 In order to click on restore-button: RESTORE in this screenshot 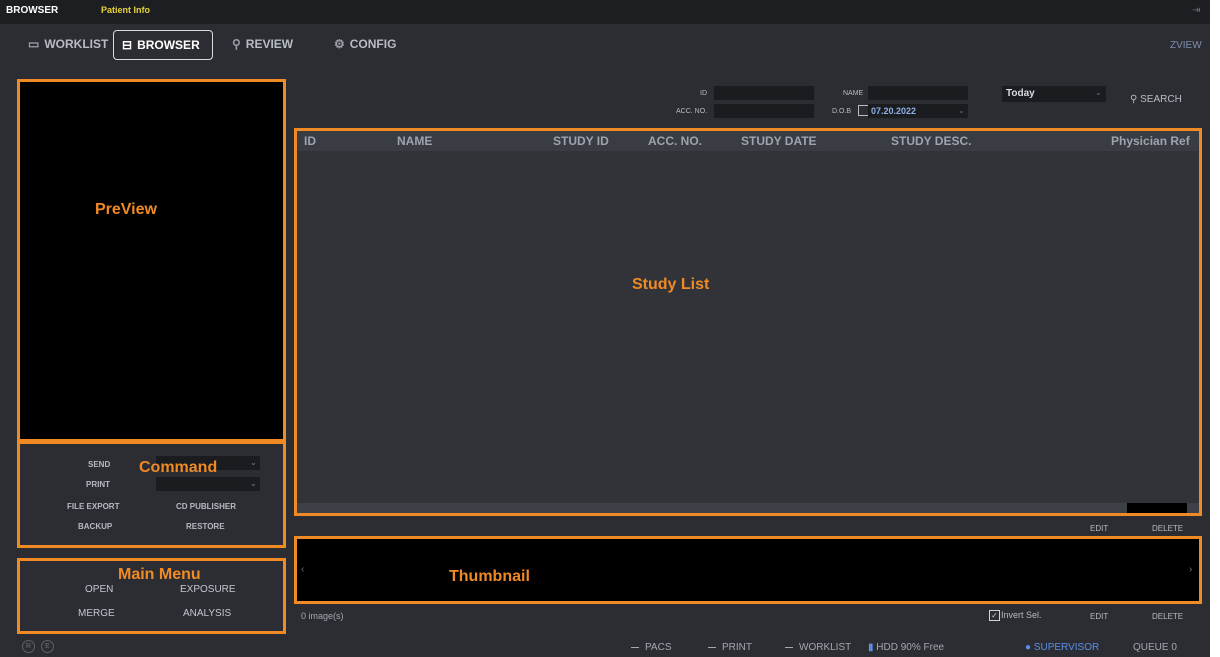, I will do `click(205, 526)`.